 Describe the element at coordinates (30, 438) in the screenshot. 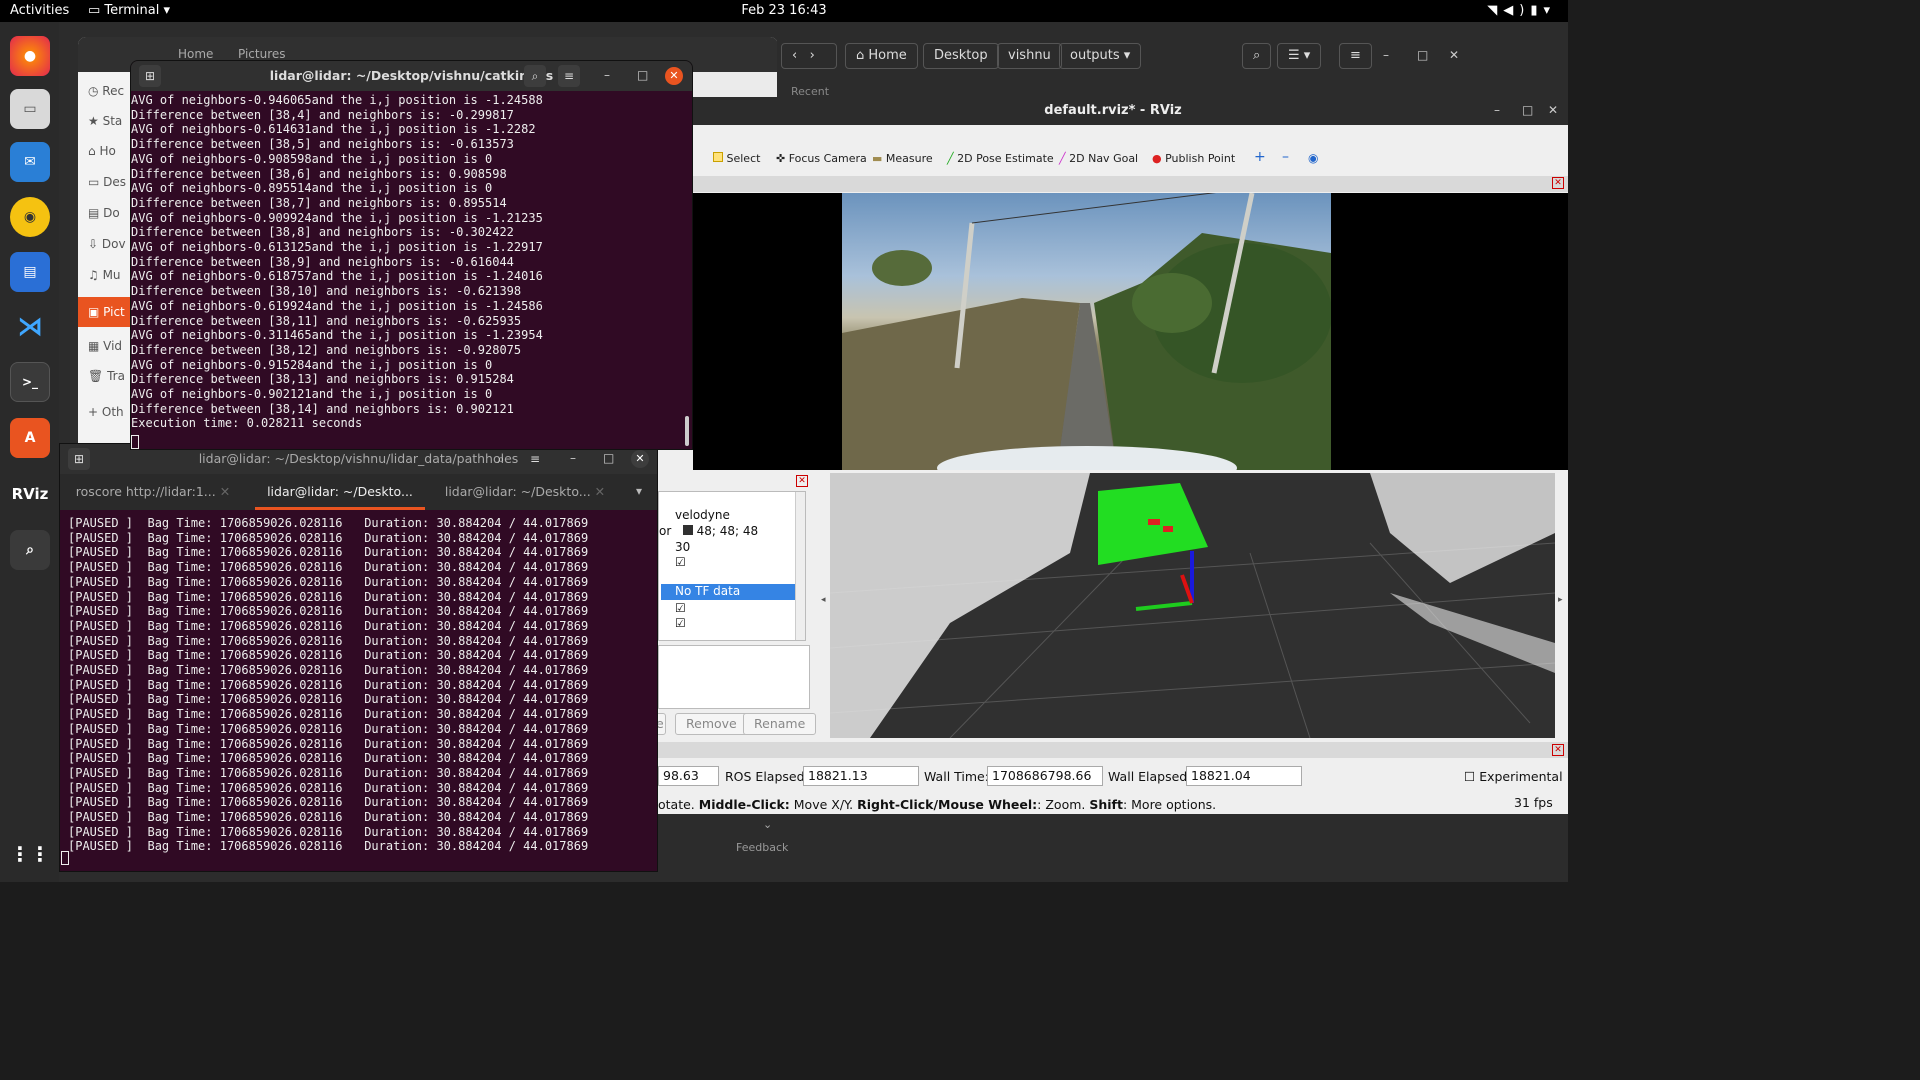

I see `software-icon: A` at that location.